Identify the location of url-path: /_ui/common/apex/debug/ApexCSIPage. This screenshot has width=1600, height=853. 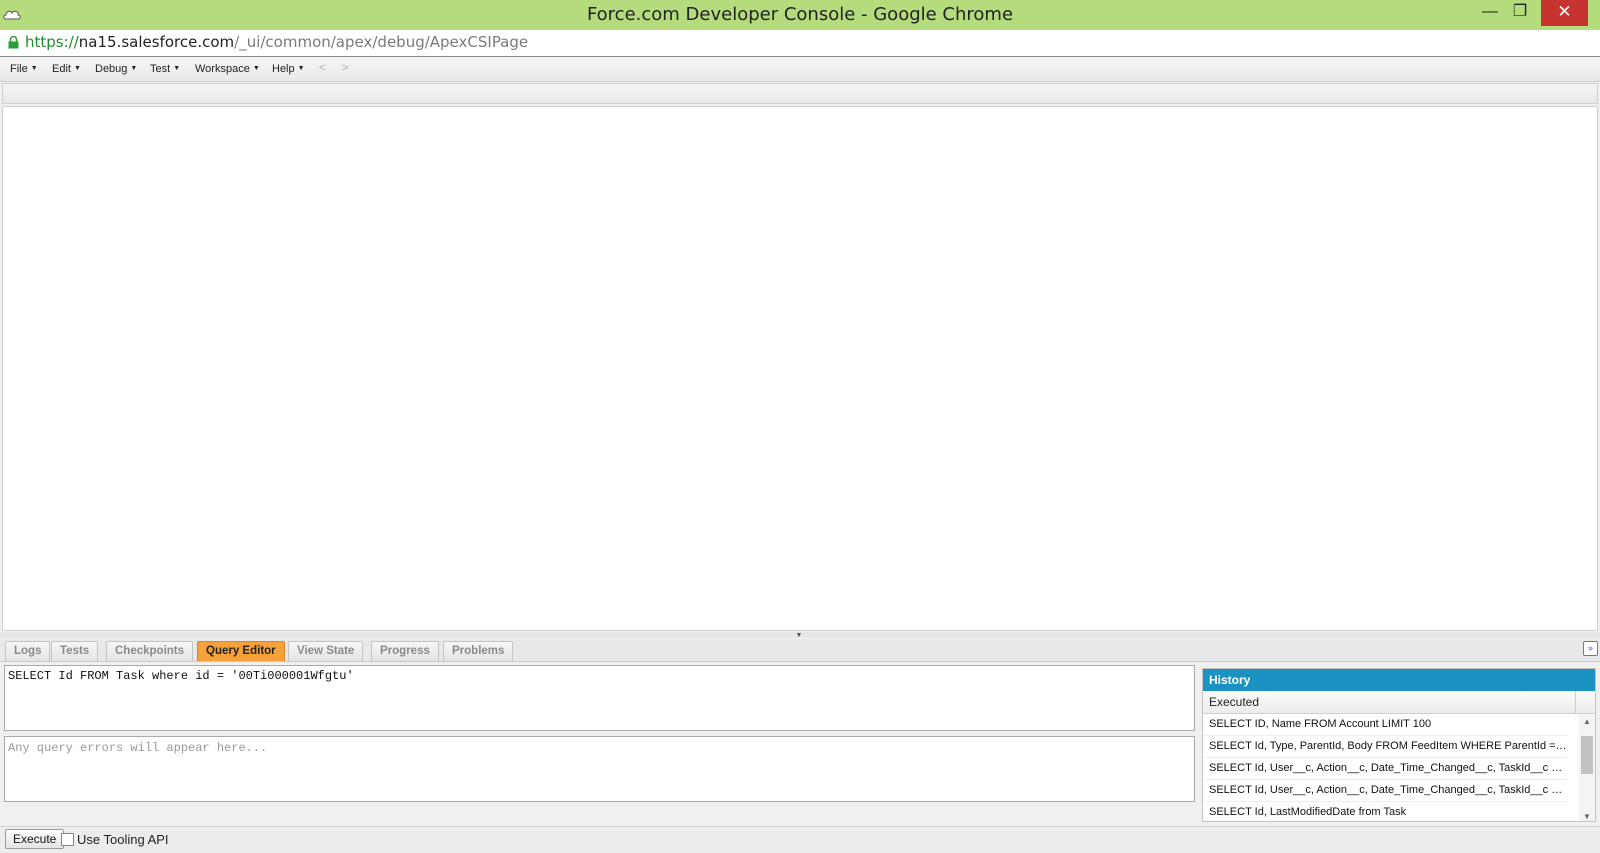
(381, 42).